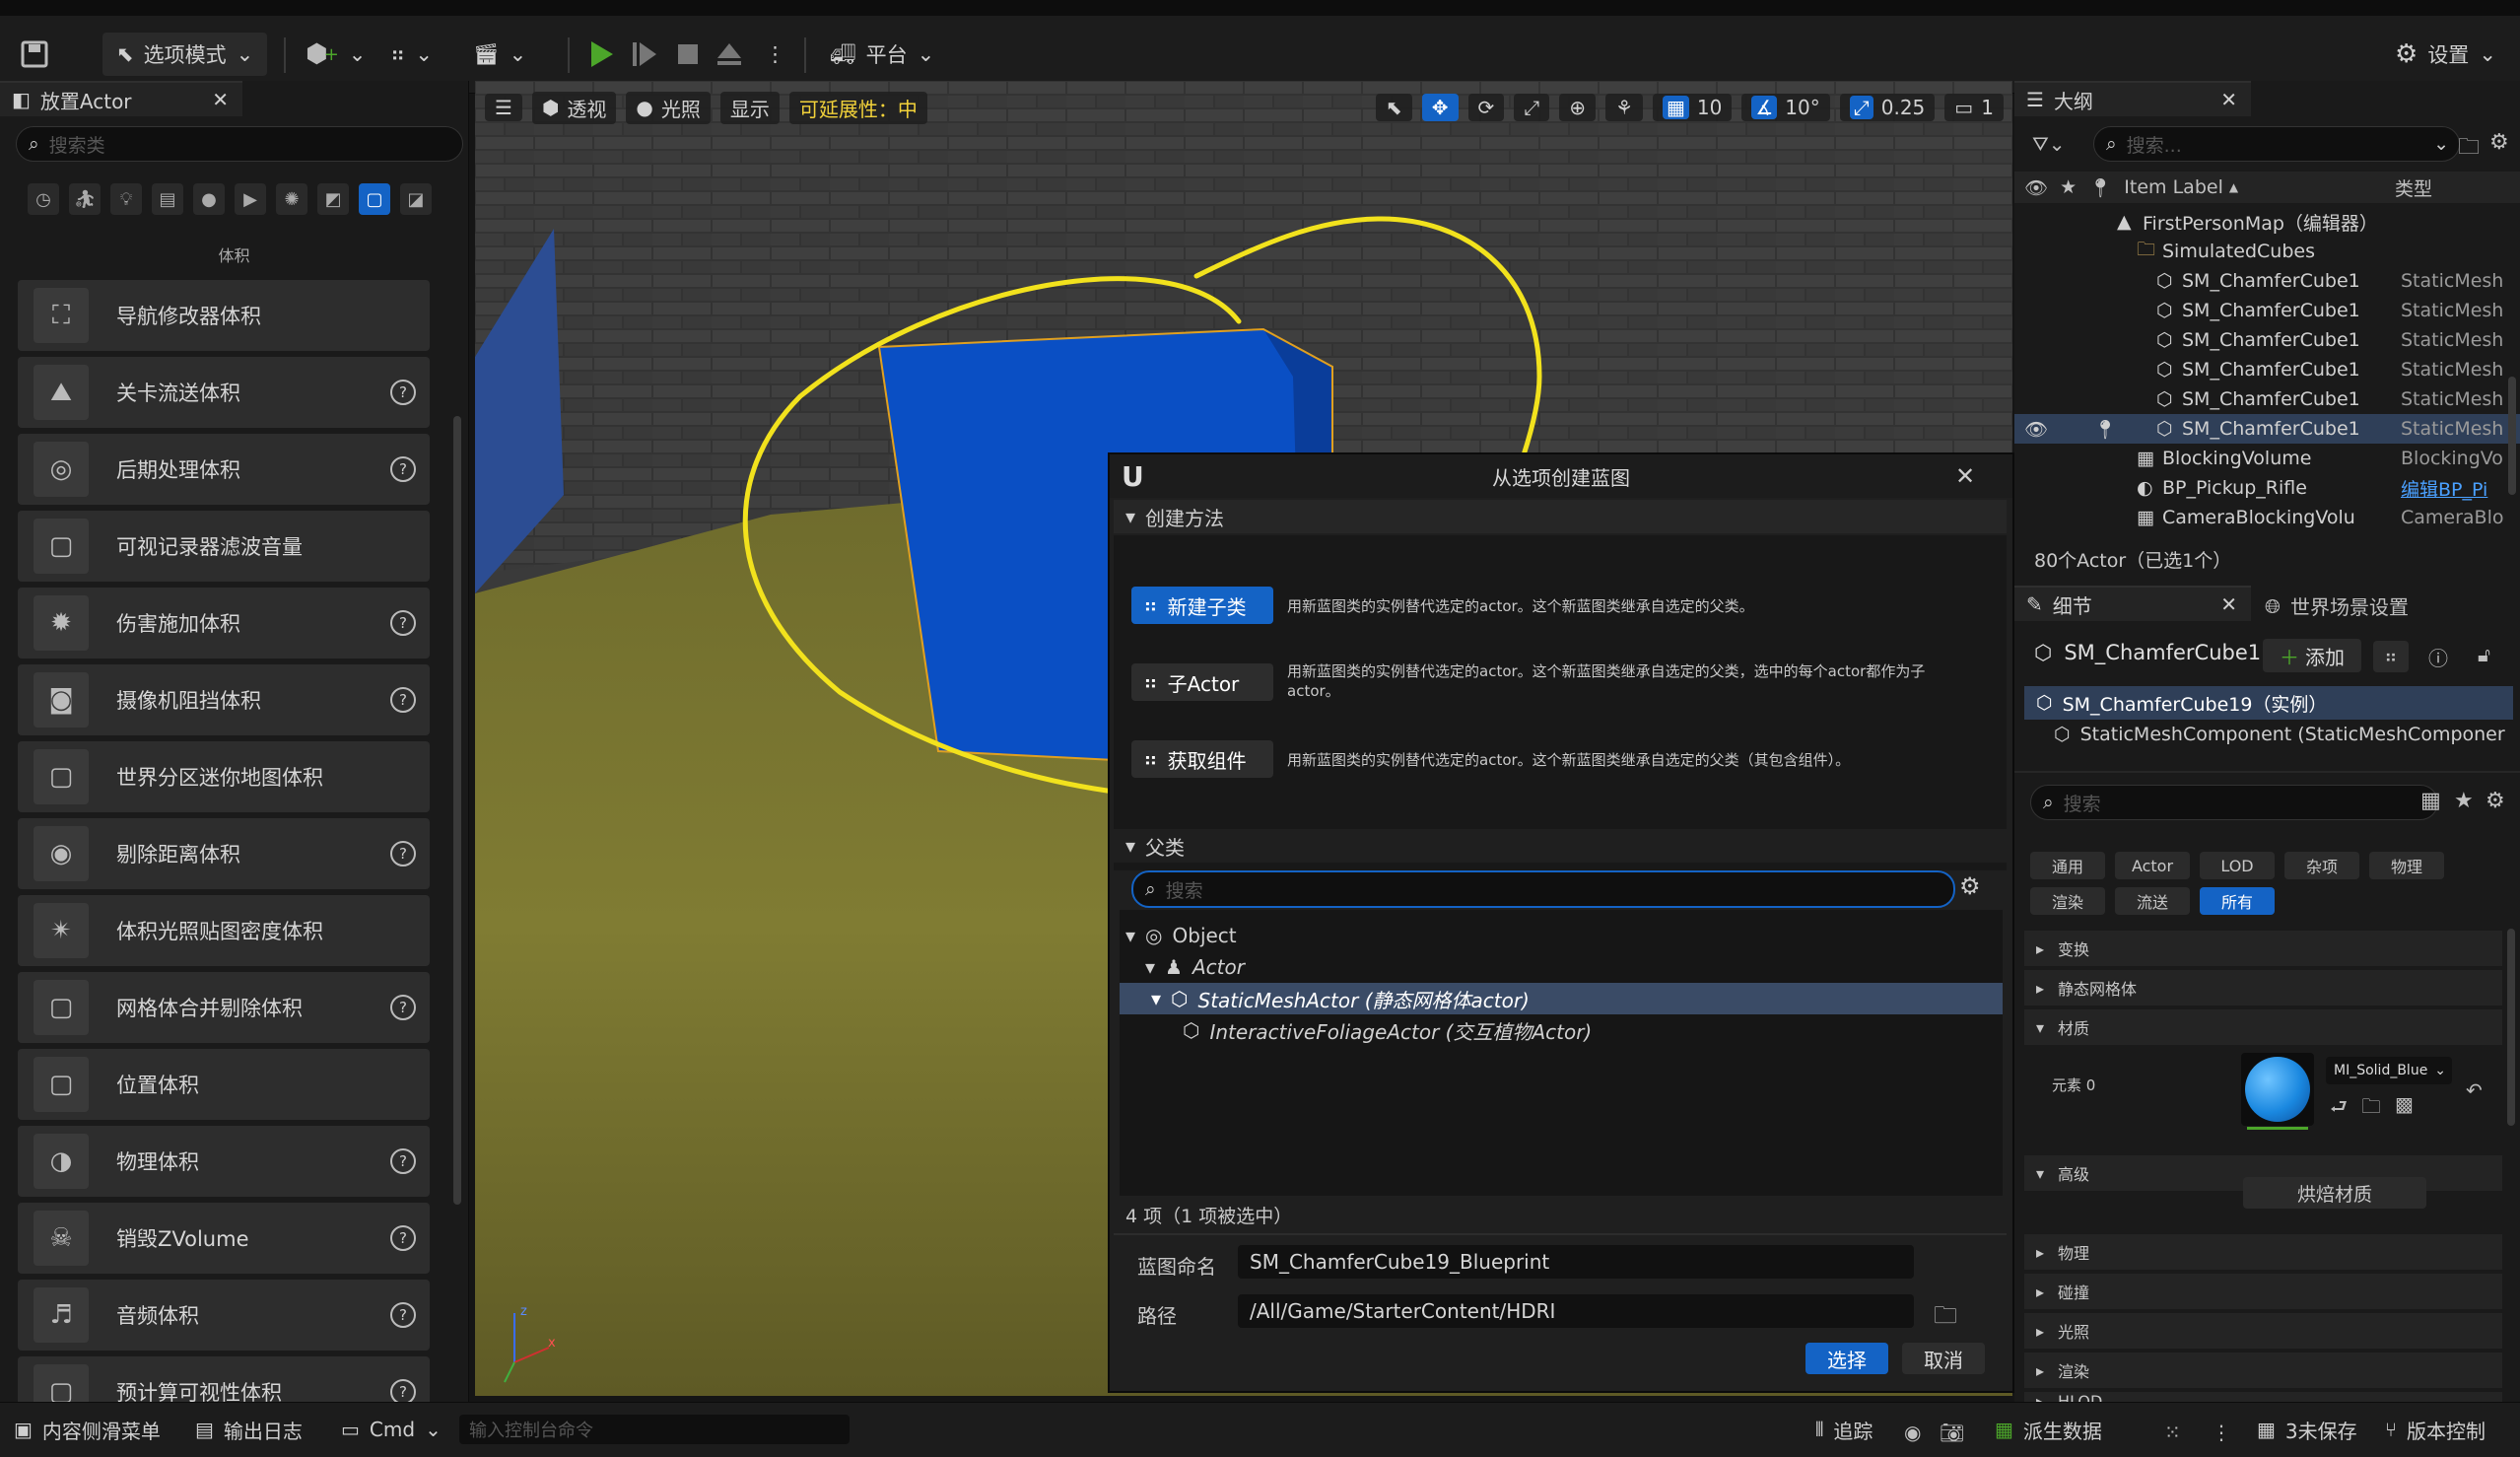 The width and height of the screenshot is (2520, 1457). I want to click on geometry-icon: ▶, so click(250, 199).